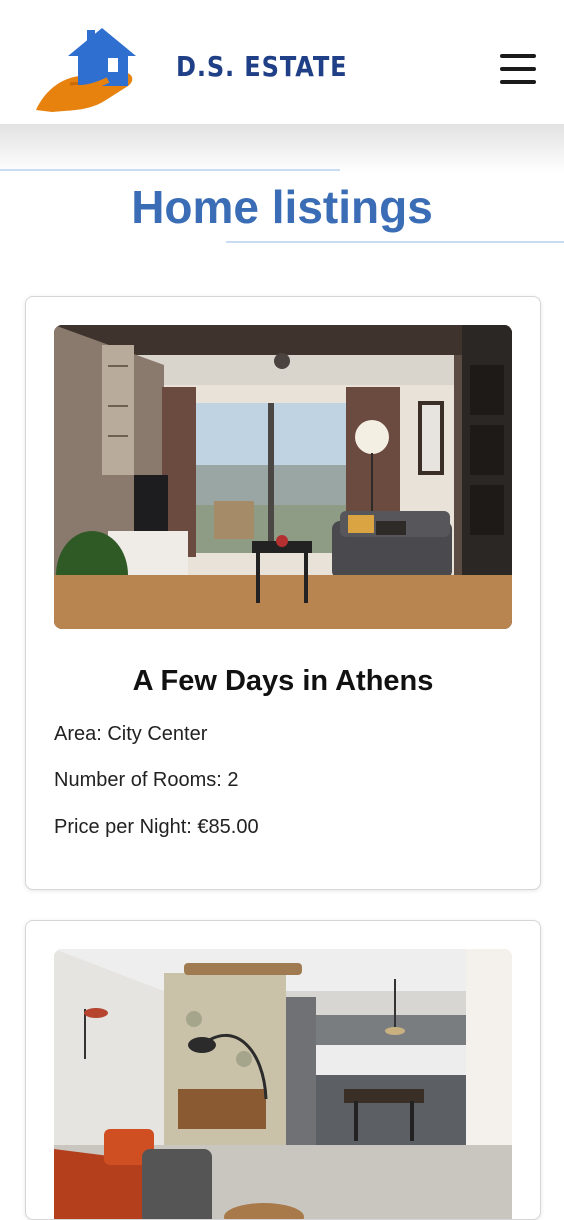 This screenshot has height=1220, width=564. Describe the element at coordinates (261, 66) in the screenshot. I see `brand-name: D.S. ESTATE` at that location.